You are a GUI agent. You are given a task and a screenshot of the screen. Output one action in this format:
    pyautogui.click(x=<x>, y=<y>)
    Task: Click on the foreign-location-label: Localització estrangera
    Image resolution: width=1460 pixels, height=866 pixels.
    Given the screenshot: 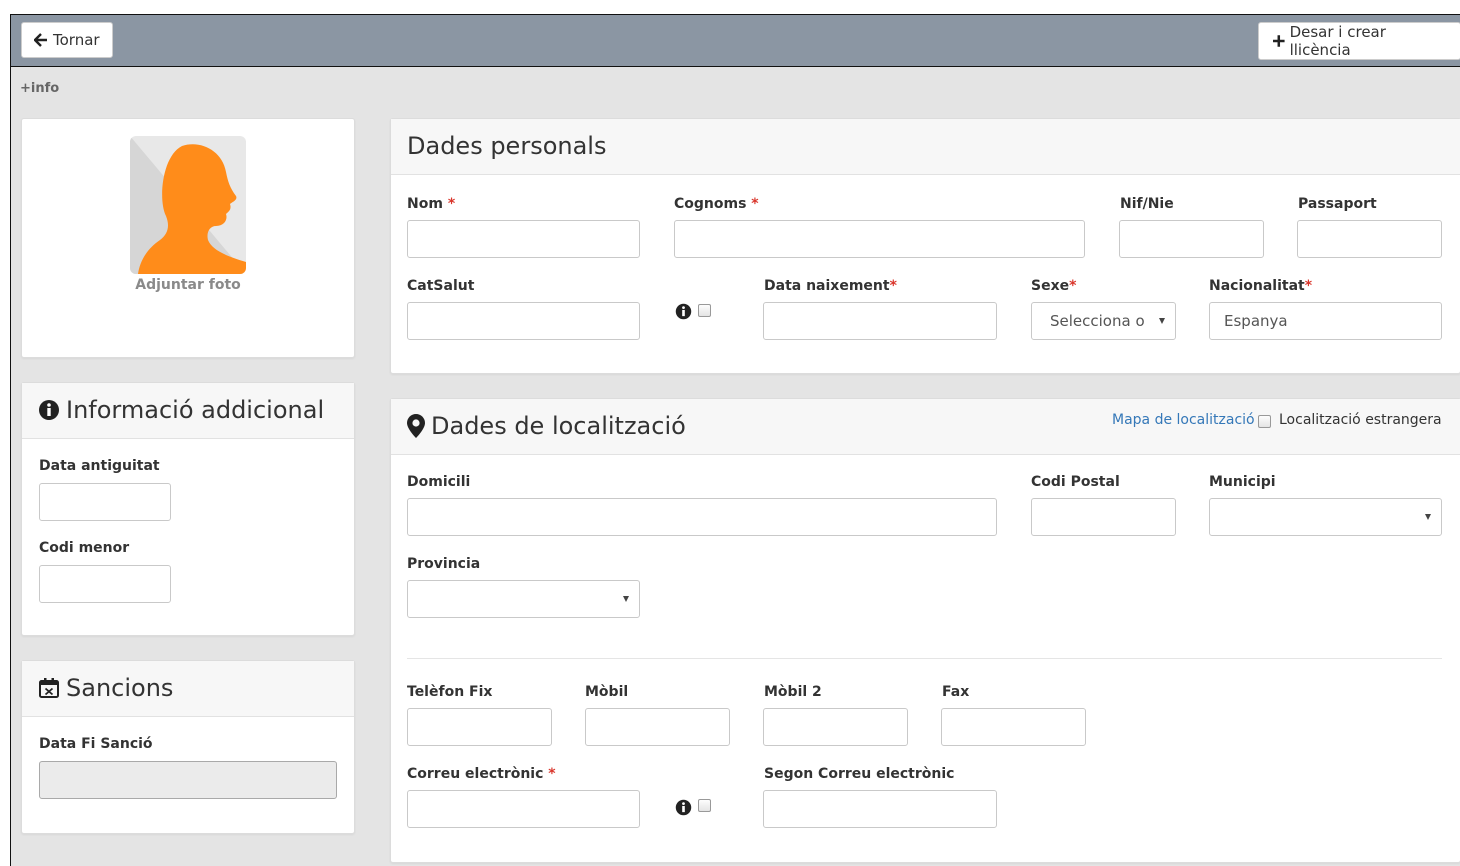 What is the action you would take?
    pyautogui.click(x=1360, y=420)
    